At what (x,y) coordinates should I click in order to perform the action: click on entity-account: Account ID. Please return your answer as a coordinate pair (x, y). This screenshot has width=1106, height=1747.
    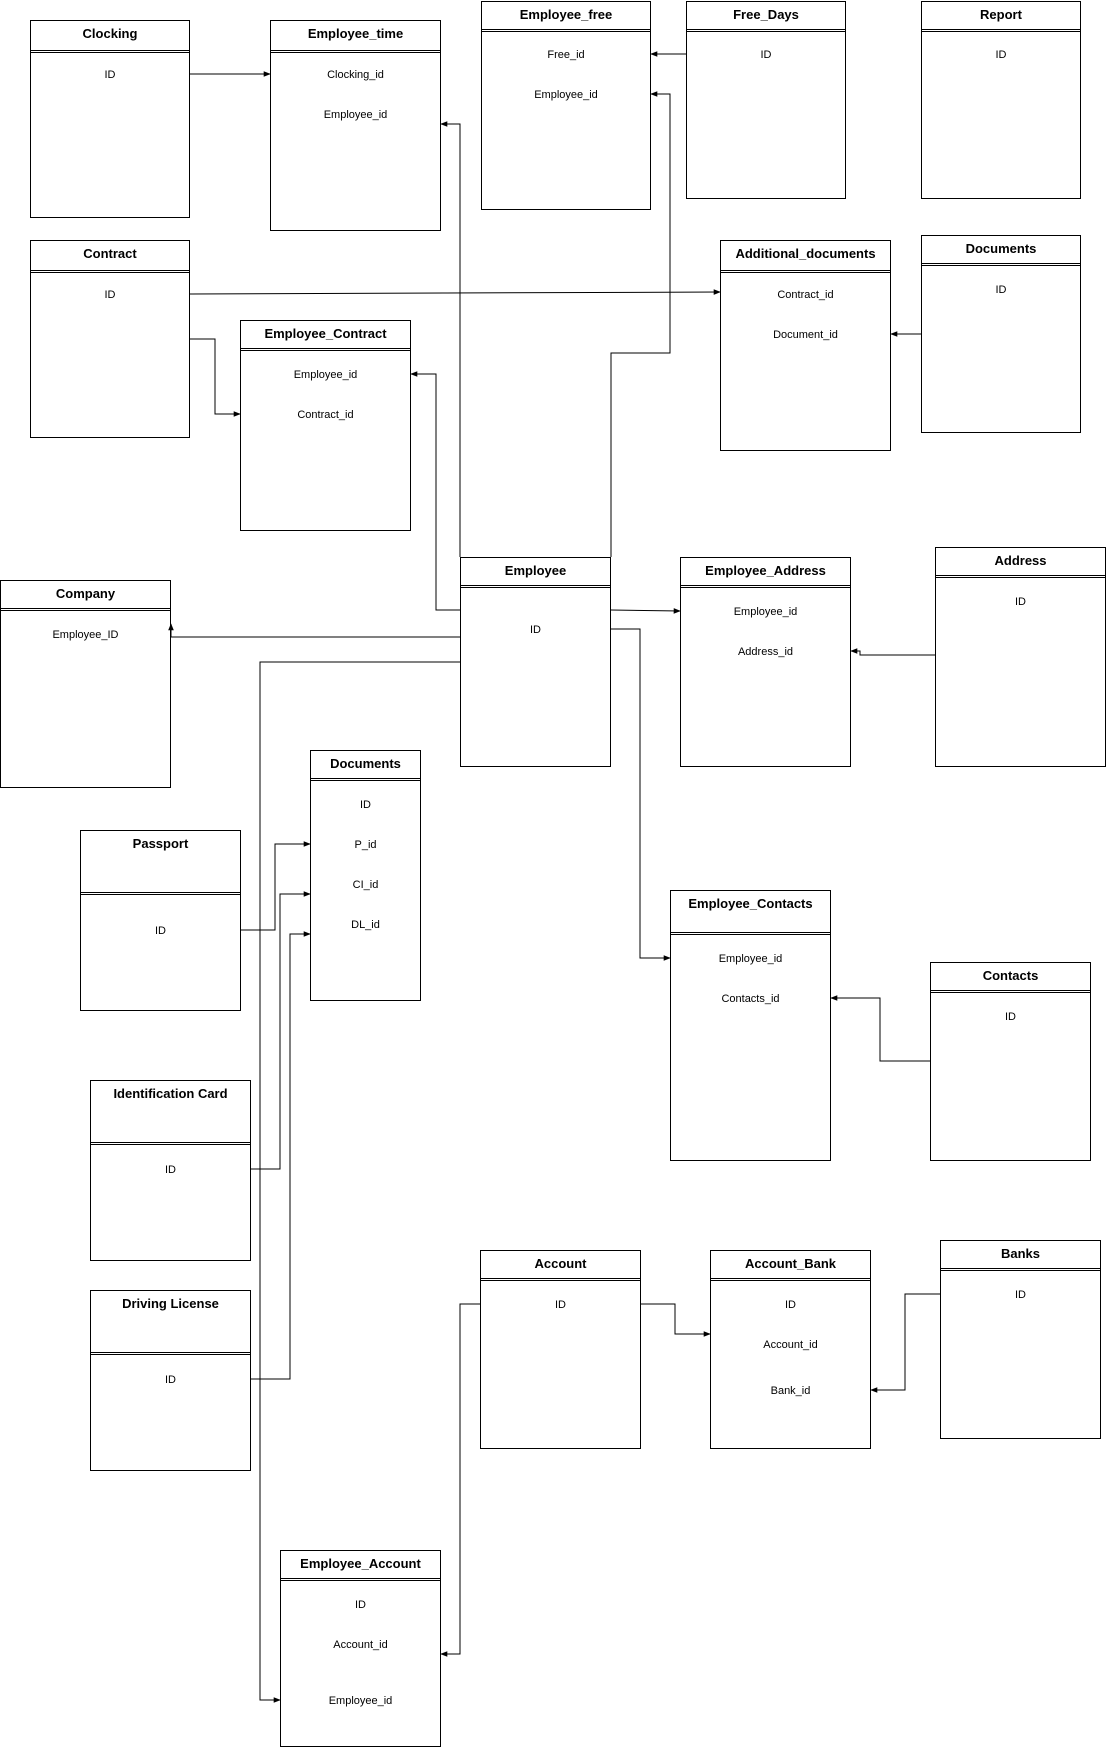
    Looking at the image, I should click on (560, 1349).